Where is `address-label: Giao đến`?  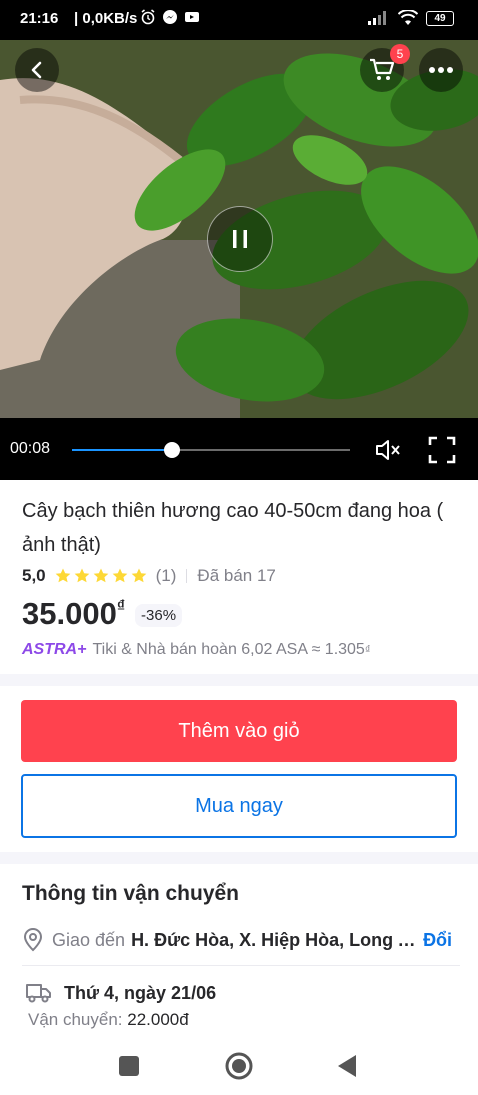 address-label: Giao đến is located at coordinates (89, 939).